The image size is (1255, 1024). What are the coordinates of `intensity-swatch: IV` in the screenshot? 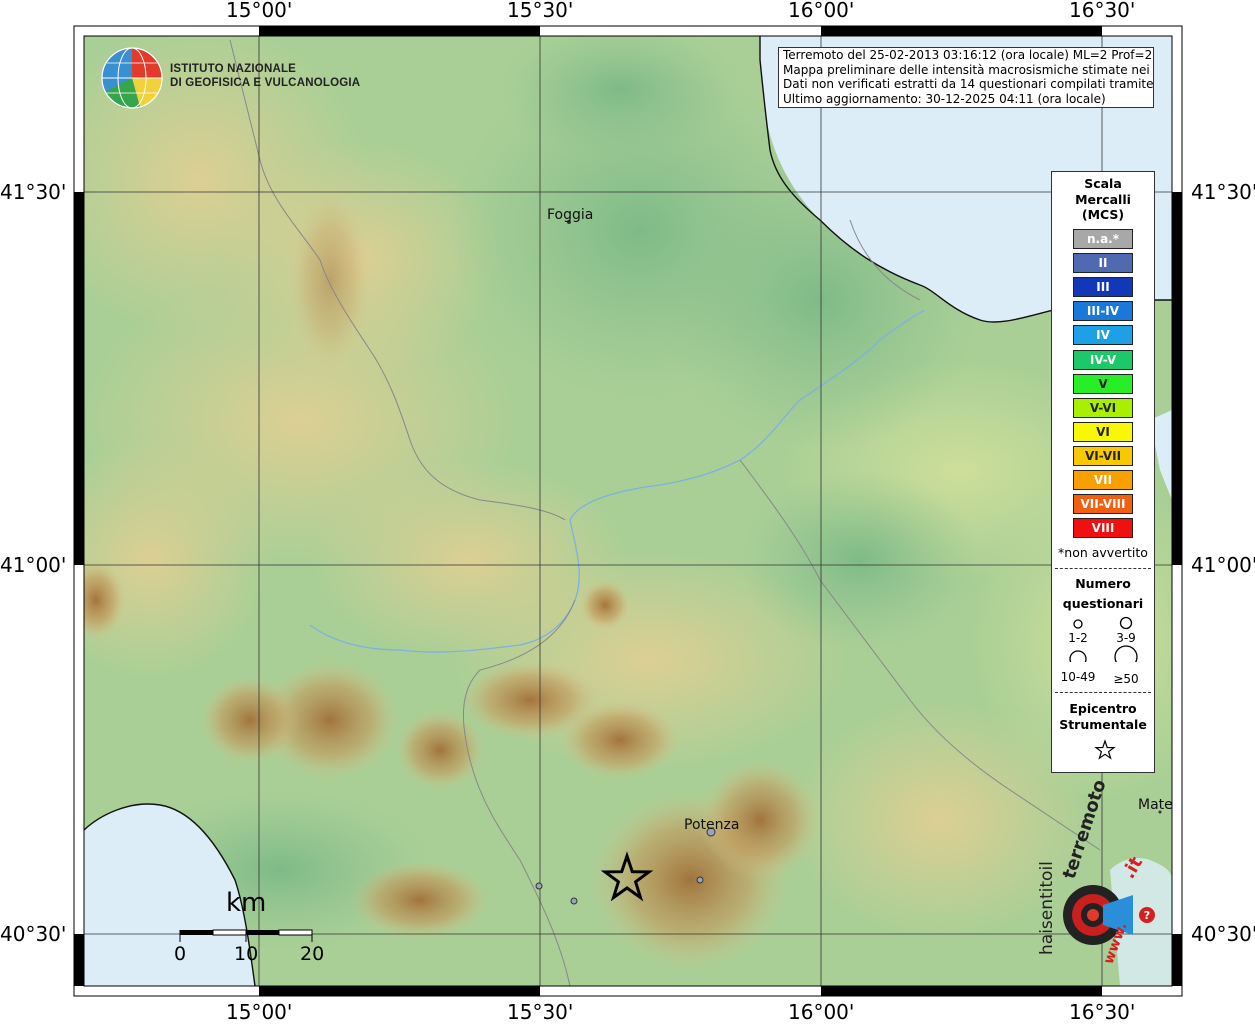 It's located at (1103, 335).